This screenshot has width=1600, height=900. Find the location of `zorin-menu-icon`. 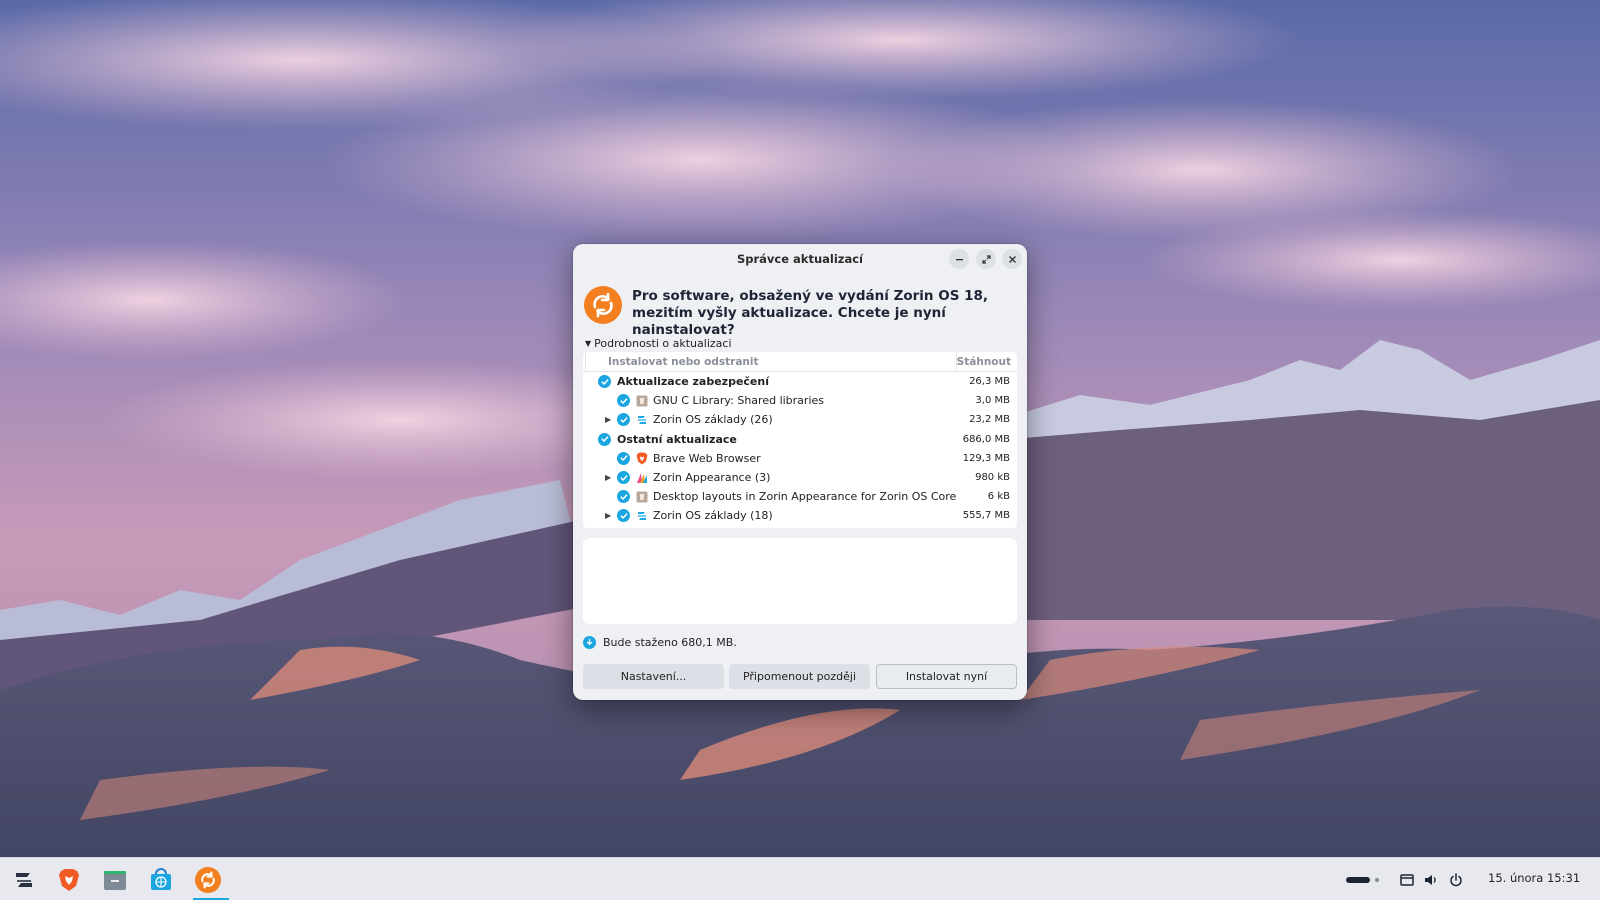

zorin-menu-icon is located at coordinates (24, 880).